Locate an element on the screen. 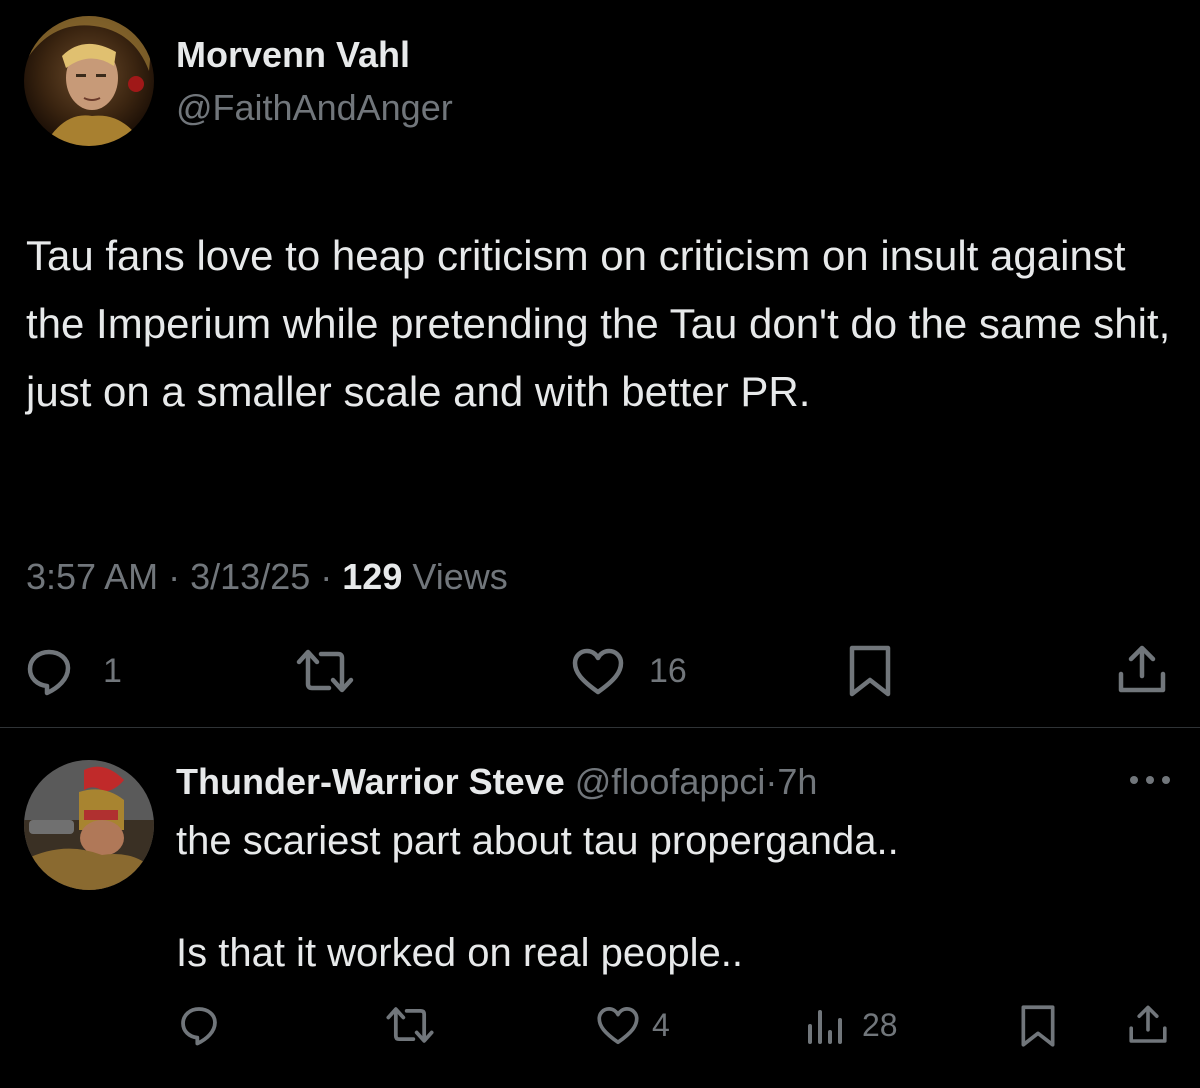 Image resolution: width=1200 pixels, height=1088 pixels. retweet-button is located at coordinates (325, 671).